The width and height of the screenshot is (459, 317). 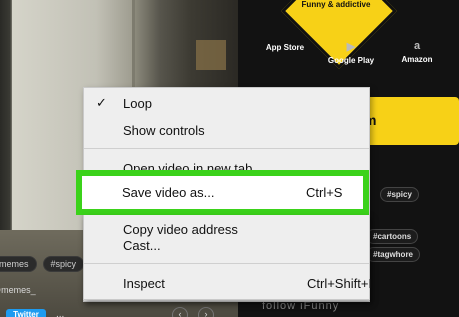 I want to click on store-label: Amazon, so click(x=417, y=59).